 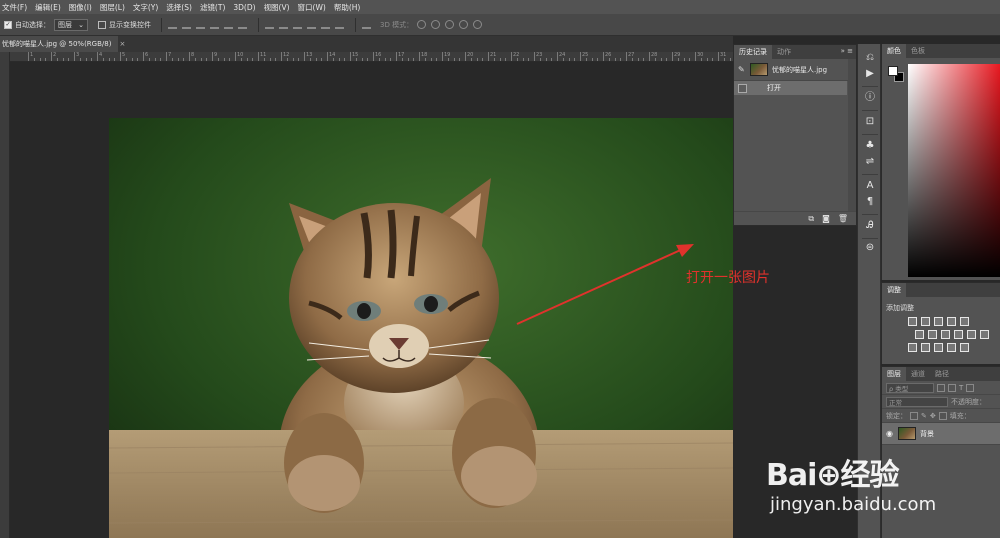 I want to click on blend-mode-dropdown: 正常, so click(x=917, y=401).